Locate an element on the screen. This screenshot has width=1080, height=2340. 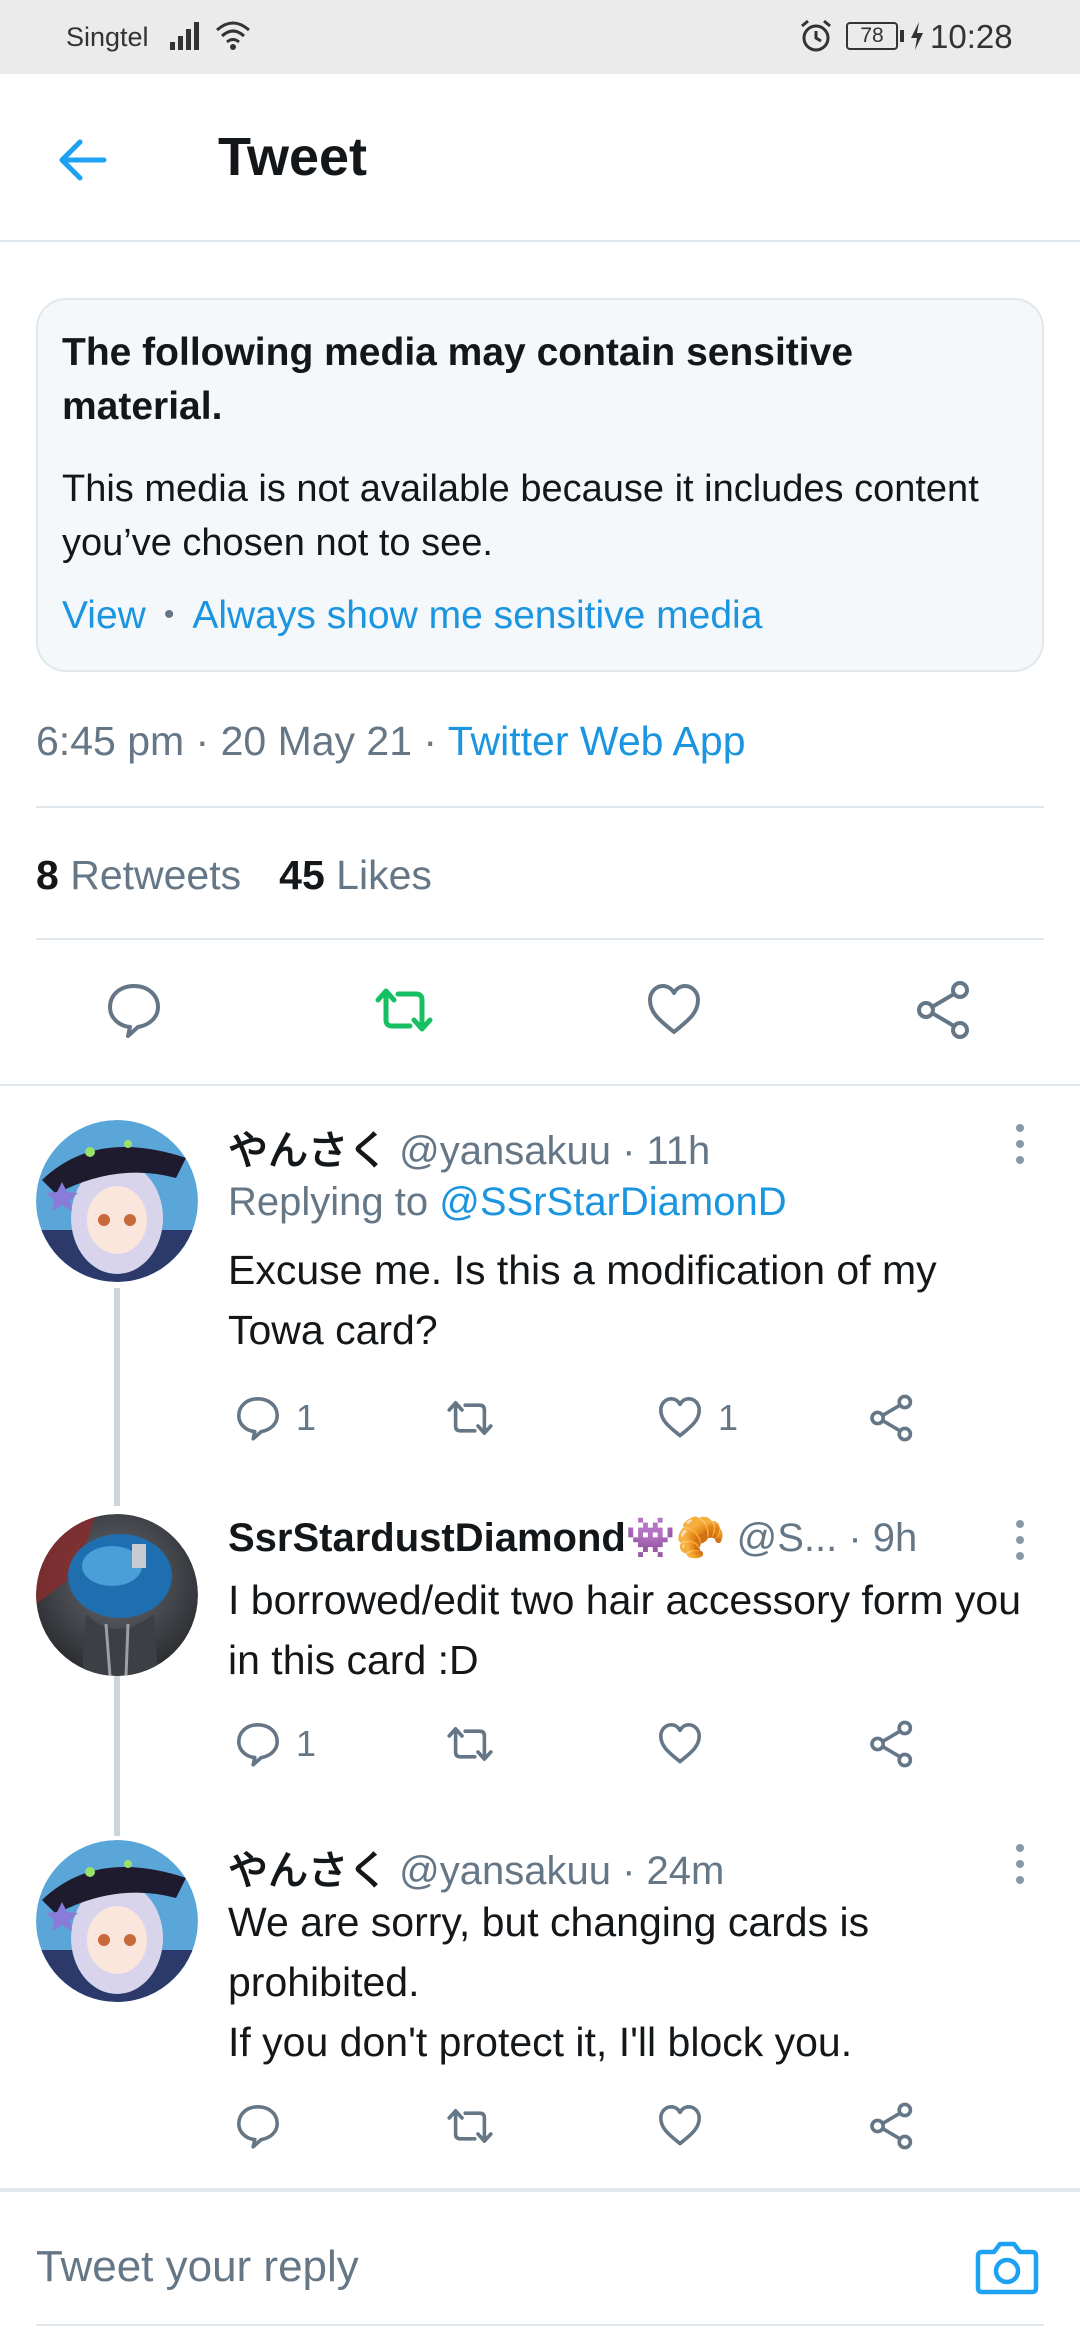
tweet-timestamp: 6:45 pm · 20 May 21 · Twitter Web App is located at coordinates (391, 741).